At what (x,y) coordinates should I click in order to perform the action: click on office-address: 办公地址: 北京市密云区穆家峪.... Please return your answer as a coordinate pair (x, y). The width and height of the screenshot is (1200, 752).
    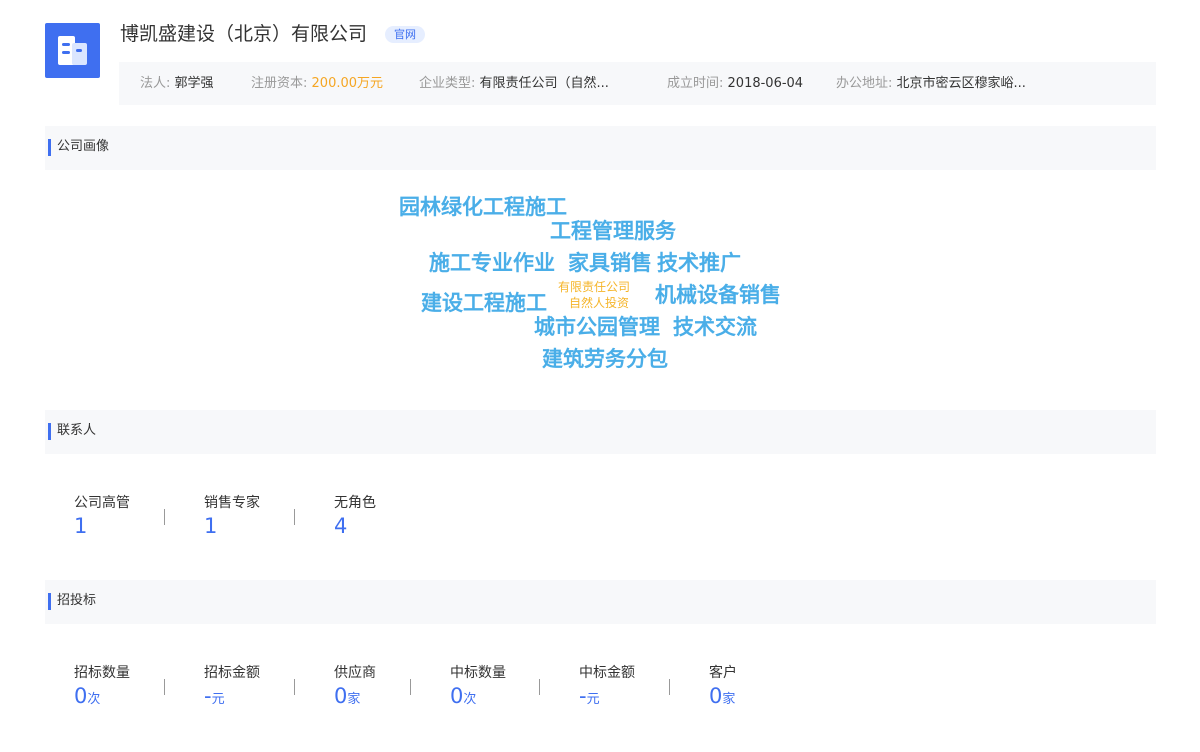
    Looking at the image, I should click on (931, 83).